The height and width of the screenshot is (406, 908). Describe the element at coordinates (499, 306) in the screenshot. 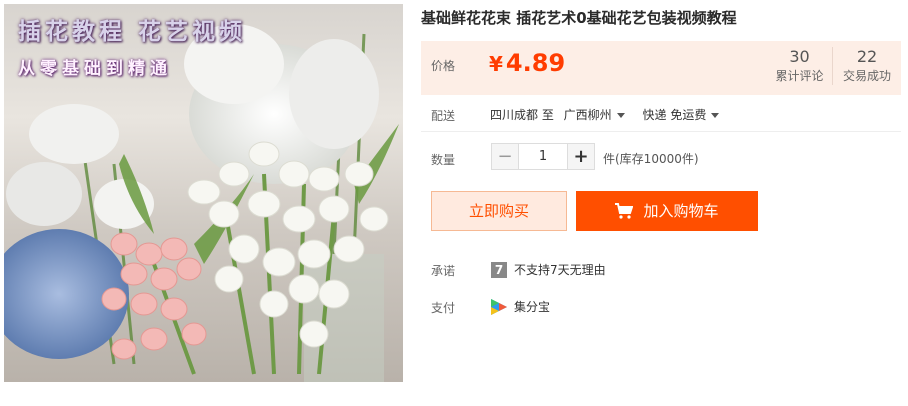

I see `jifenbao-icon` at that location.